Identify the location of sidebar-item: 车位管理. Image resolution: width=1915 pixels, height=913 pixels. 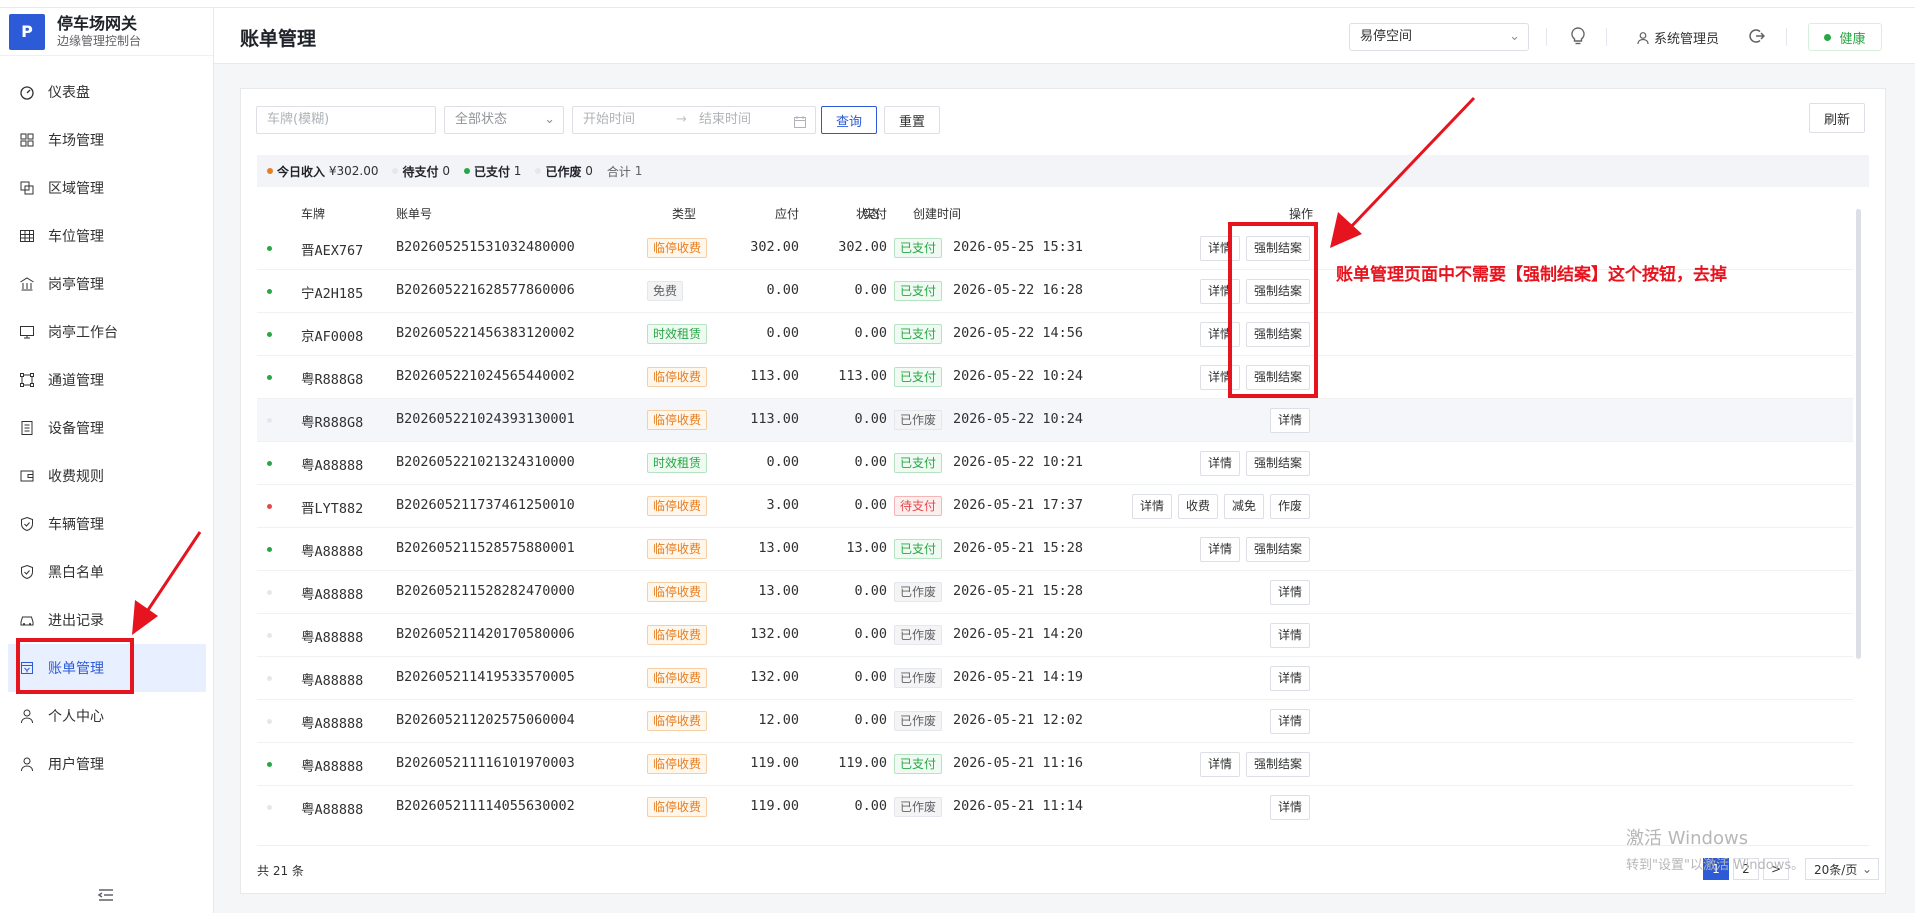
(106, 236).